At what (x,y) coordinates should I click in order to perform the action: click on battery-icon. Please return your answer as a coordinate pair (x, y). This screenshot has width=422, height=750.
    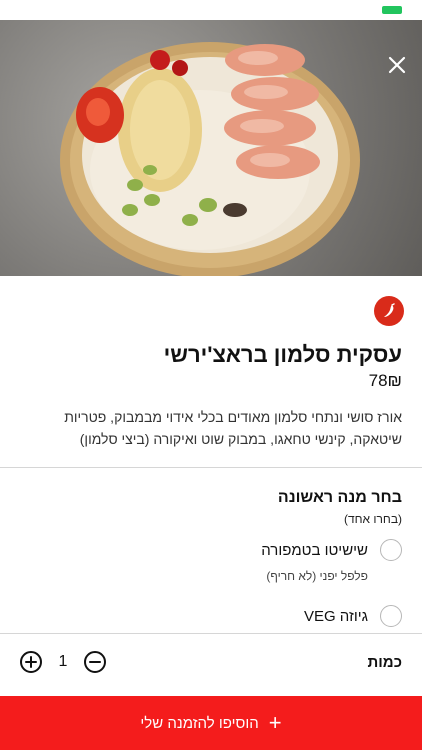
    Looking at the image, I should click on (392, 10).